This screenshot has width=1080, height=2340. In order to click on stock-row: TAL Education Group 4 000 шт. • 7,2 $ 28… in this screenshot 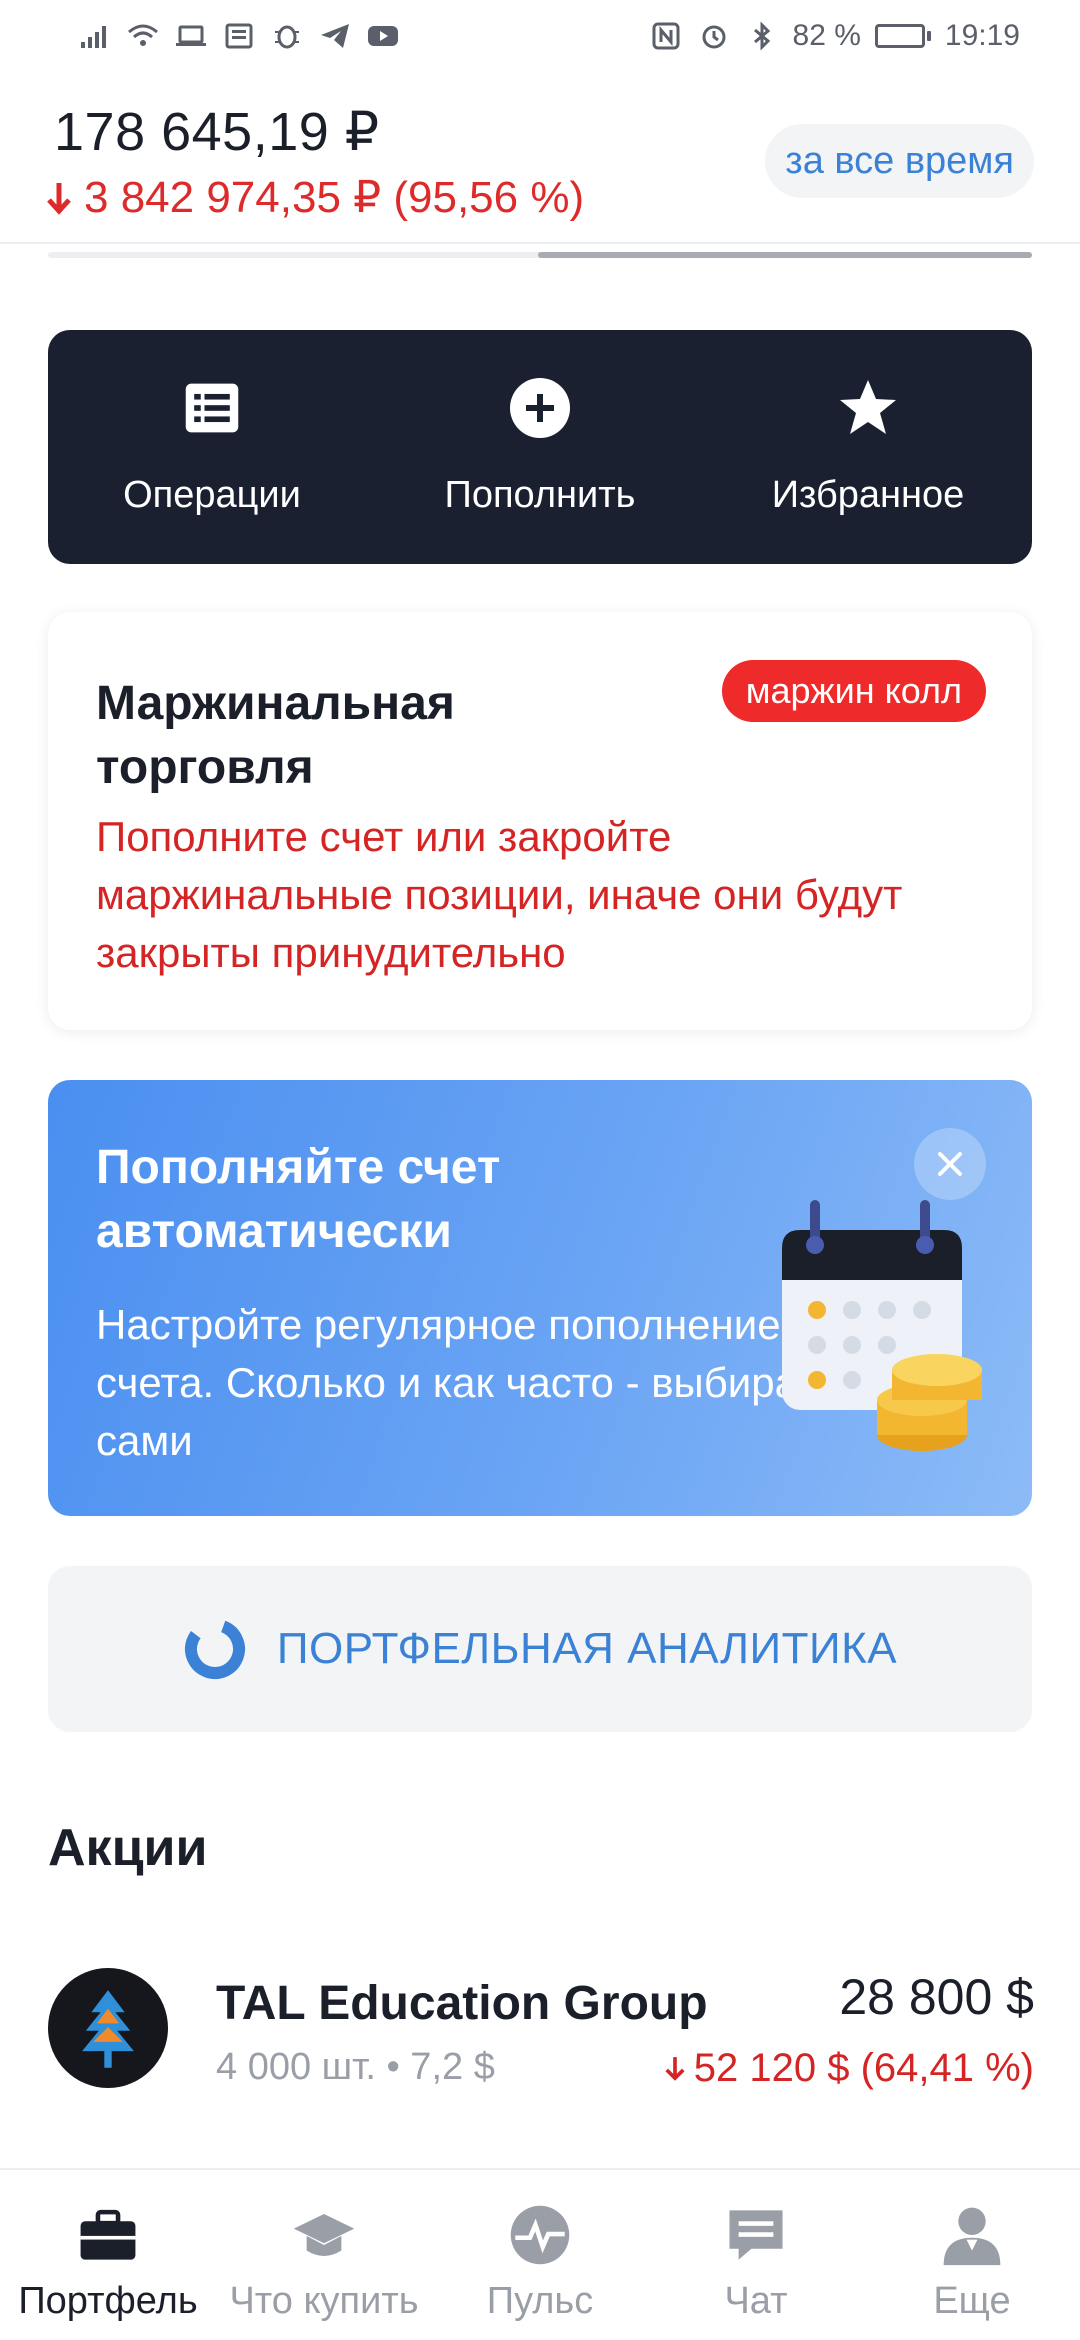, I will do `click(540, 2021)`.